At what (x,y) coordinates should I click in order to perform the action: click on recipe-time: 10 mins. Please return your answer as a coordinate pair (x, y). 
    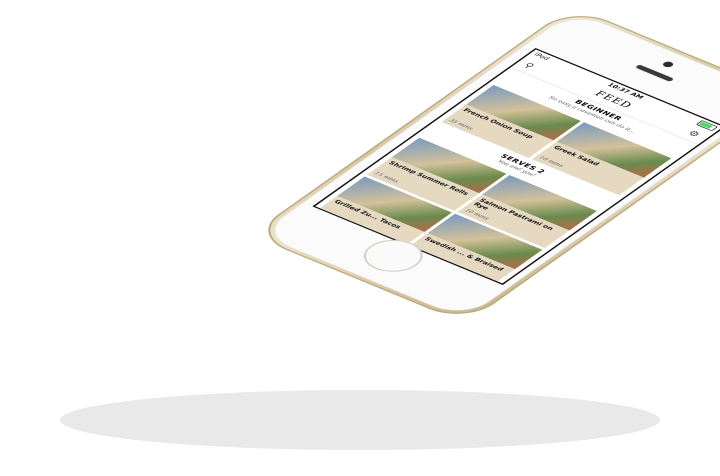
    Looking at the image, I should click on (551, 162).